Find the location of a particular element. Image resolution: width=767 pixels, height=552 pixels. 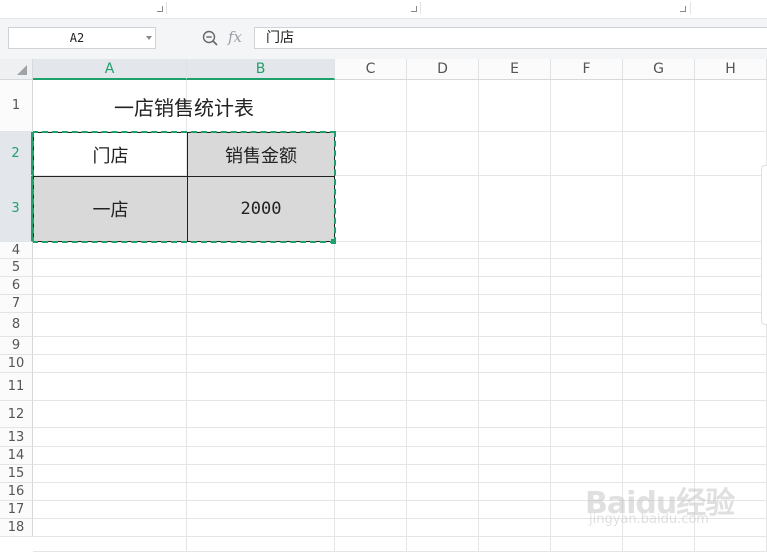

row-header-5: 5 is located at coordinates (16, 268).